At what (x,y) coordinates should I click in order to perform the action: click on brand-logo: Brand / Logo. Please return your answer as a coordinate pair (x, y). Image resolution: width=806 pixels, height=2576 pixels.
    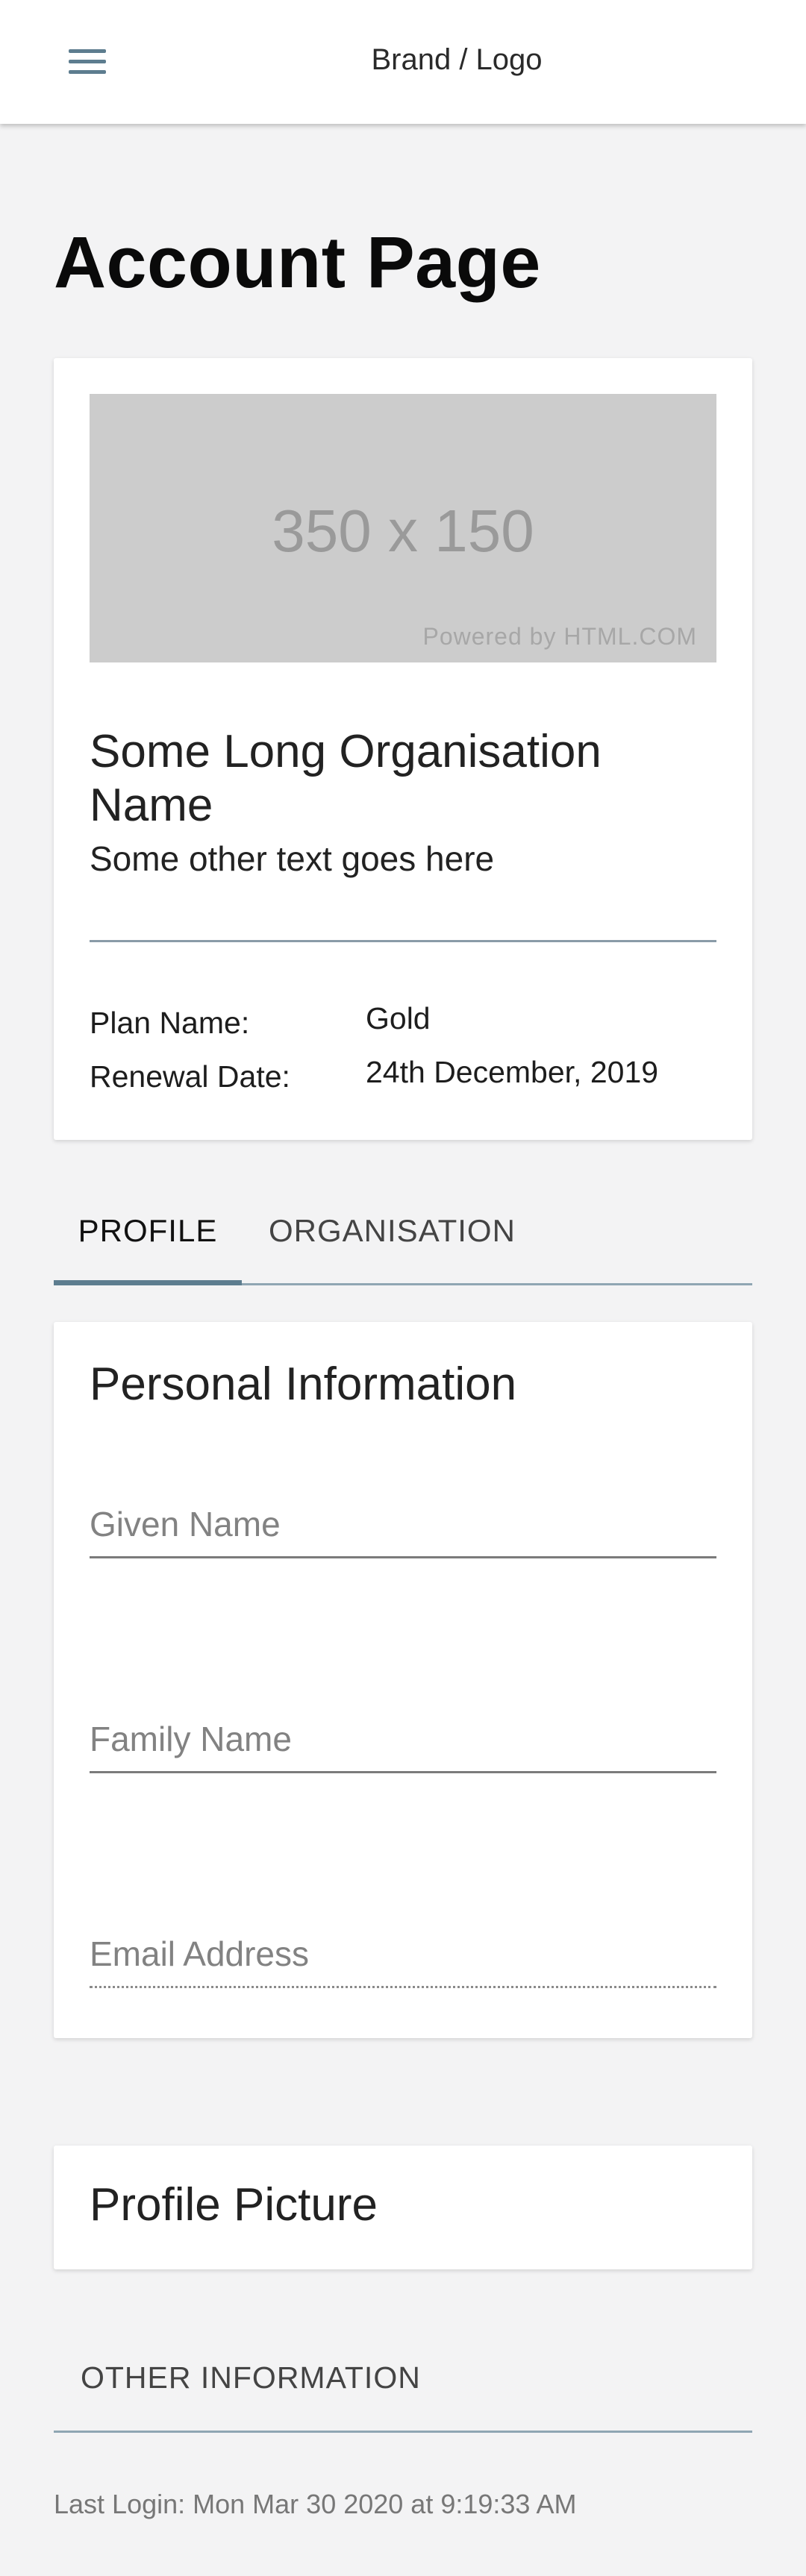
    Looking at the image, I should click on (403, 60).